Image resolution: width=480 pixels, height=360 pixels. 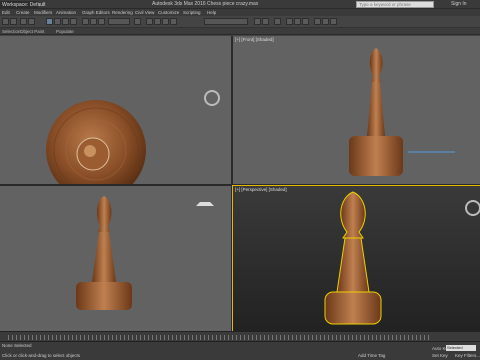 What do you see at coordinates (32, 31) in the screenshot?
I see `ribbon-tab-object-paint: Object Paint` at bounding box center [32, 31].